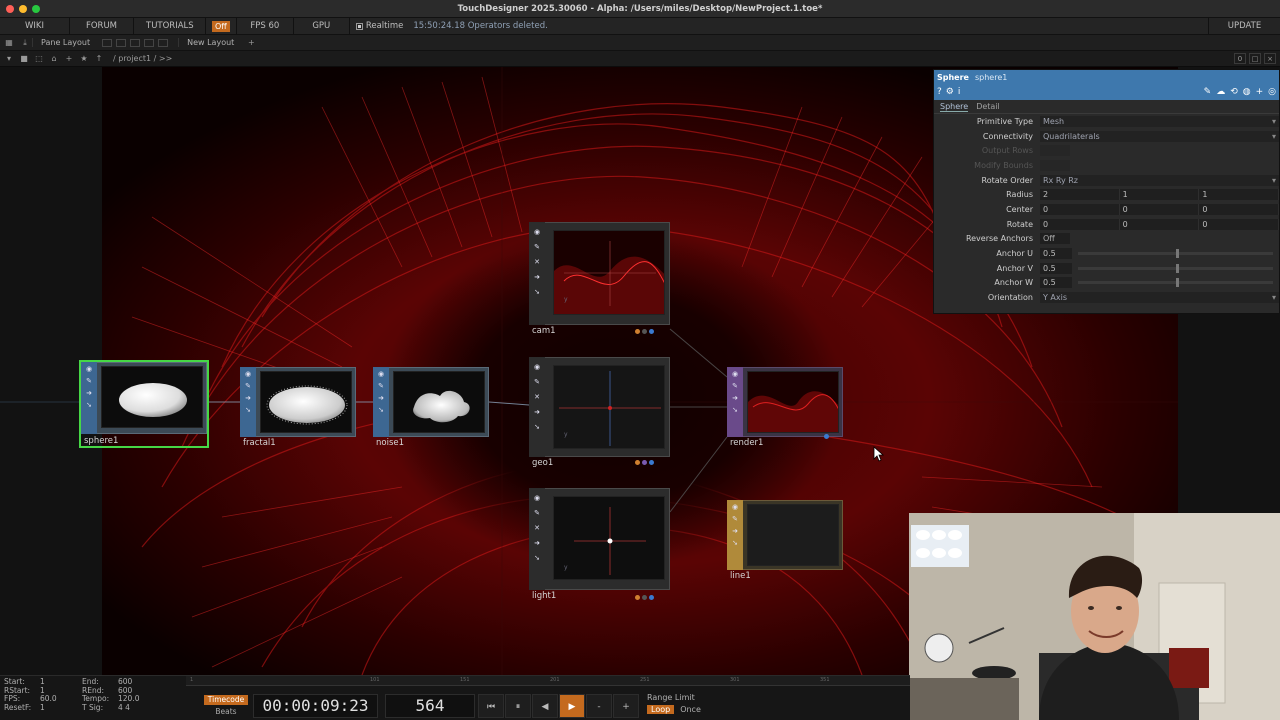 The height and width of the screenshot is (720, 1280). What do you see at coordinates (1080, 224) in the screenshot?
I see `rotate-x-field: 0` at bounding box center [1080, 224].